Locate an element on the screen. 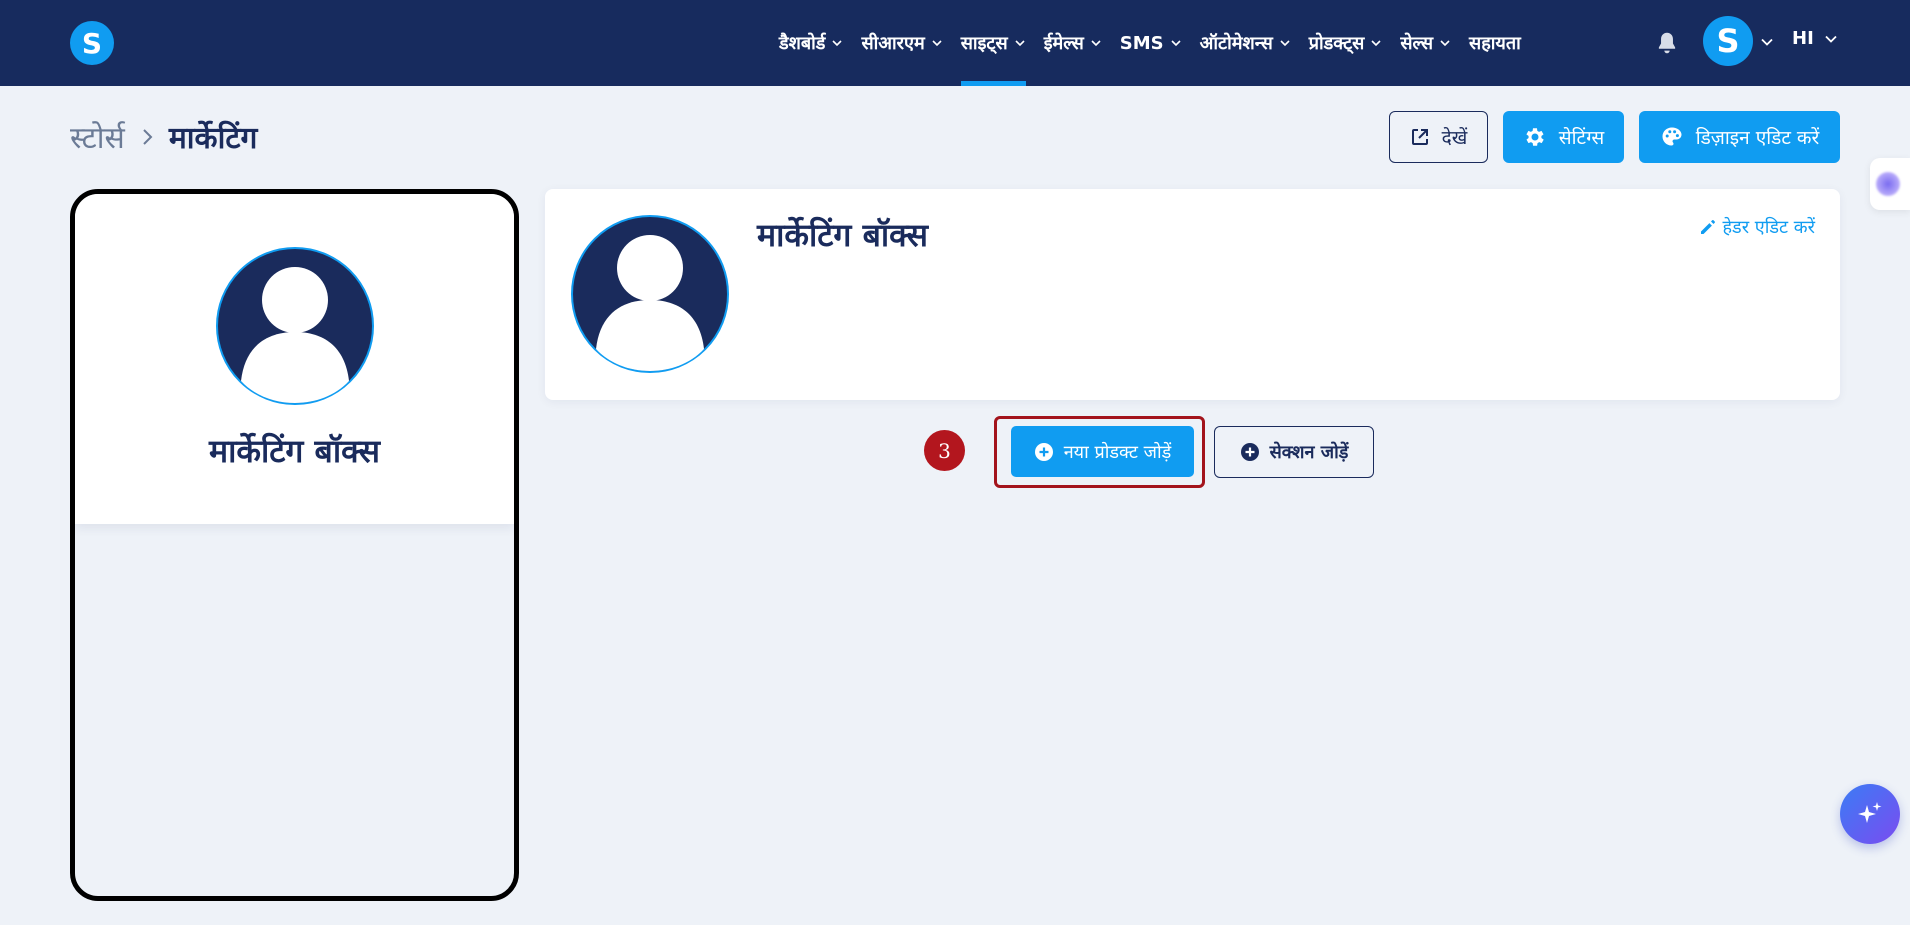 This screenshot has height=925, width=1910. nav-item-label: डैशबोर्ड is located at coordinates (802, 43).